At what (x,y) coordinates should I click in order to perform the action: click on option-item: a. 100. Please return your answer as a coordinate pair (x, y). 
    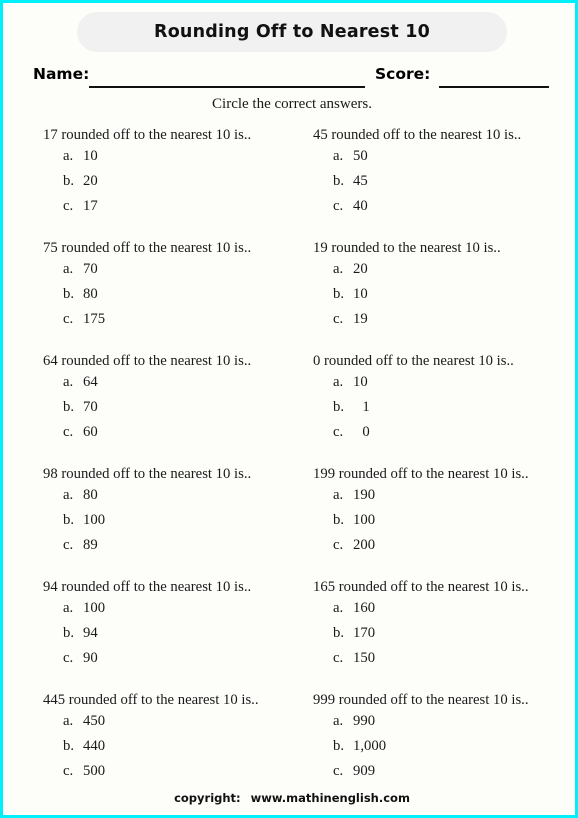
    Looking at the image, I should click on (172, 608).